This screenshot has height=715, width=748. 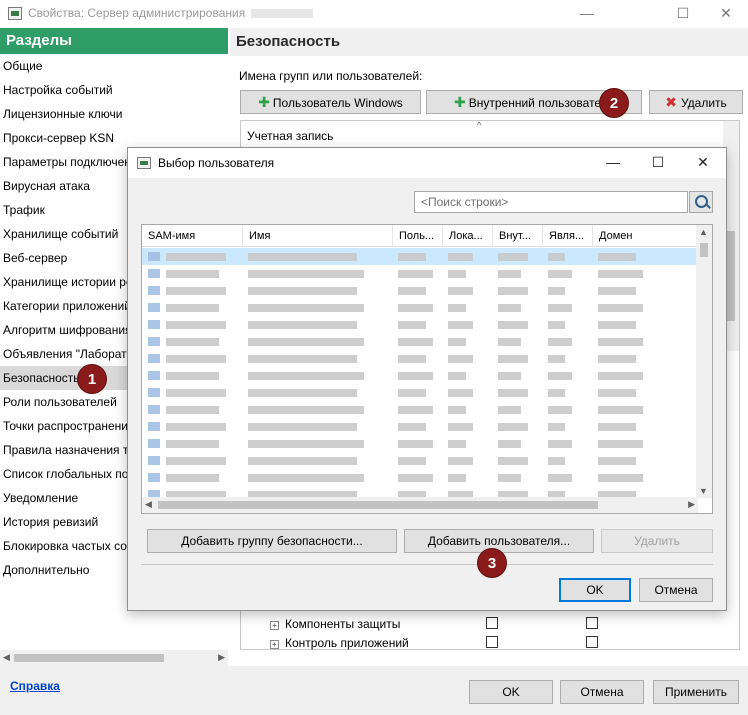 I want to click on add-windows-user-button: ✚ Пользователь Windows, so click(x=330, y=102).